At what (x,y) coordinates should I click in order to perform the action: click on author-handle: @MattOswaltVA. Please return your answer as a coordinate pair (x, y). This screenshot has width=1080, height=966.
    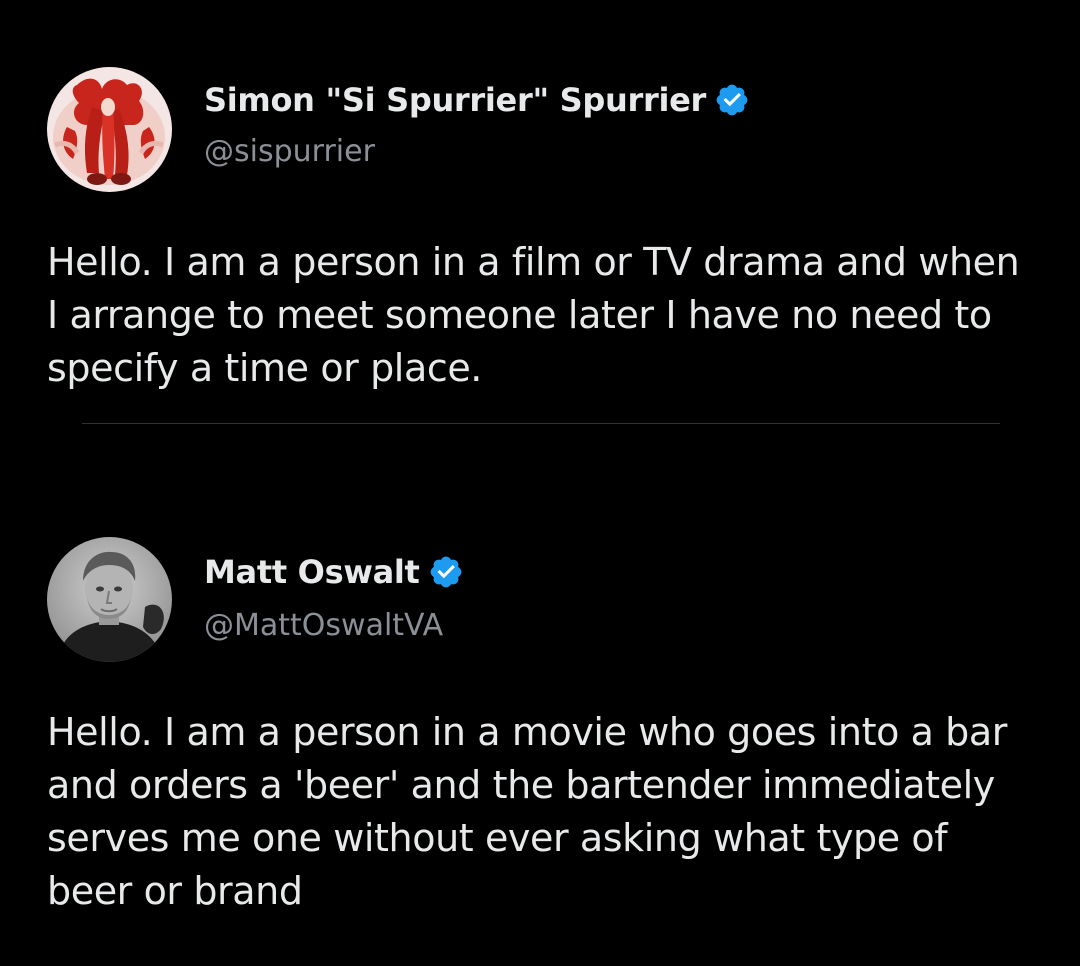
    Looking at the image, I should click on (323, 625).